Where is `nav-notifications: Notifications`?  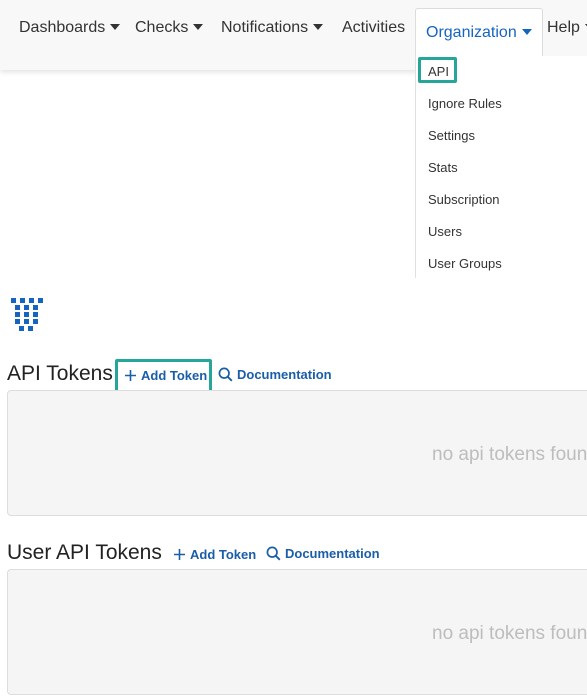
nav-notifications: Notifications is located at coordinates (272, 28).